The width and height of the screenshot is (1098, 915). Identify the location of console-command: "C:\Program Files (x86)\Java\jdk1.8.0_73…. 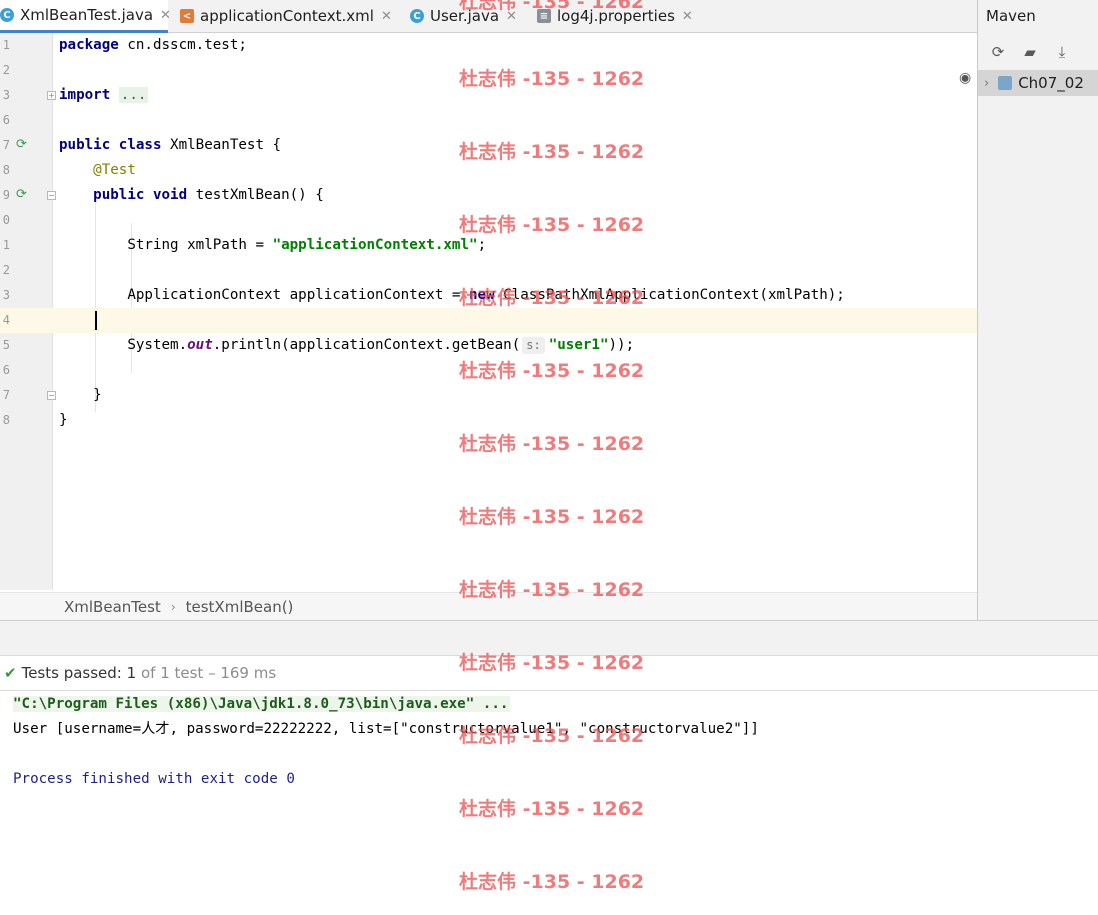
(262, 704).